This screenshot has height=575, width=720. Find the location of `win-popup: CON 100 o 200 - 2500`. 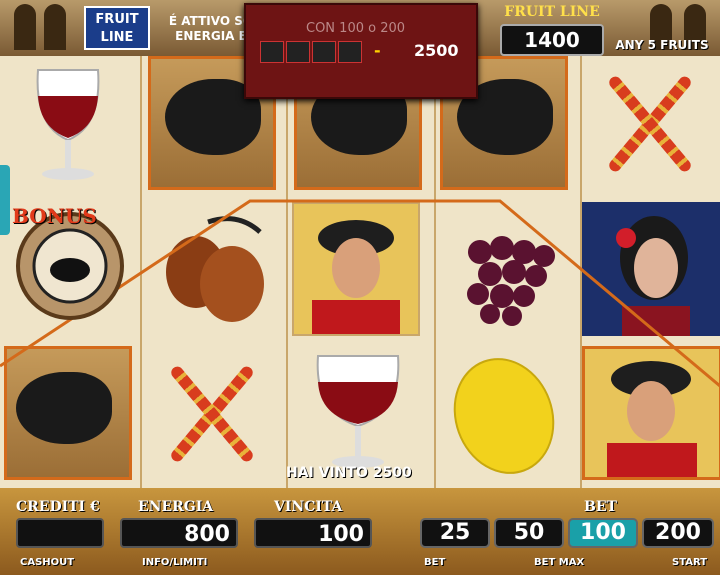

win-popup: CON 100 o 200 - 2500 is located at coordinates (361, 51).